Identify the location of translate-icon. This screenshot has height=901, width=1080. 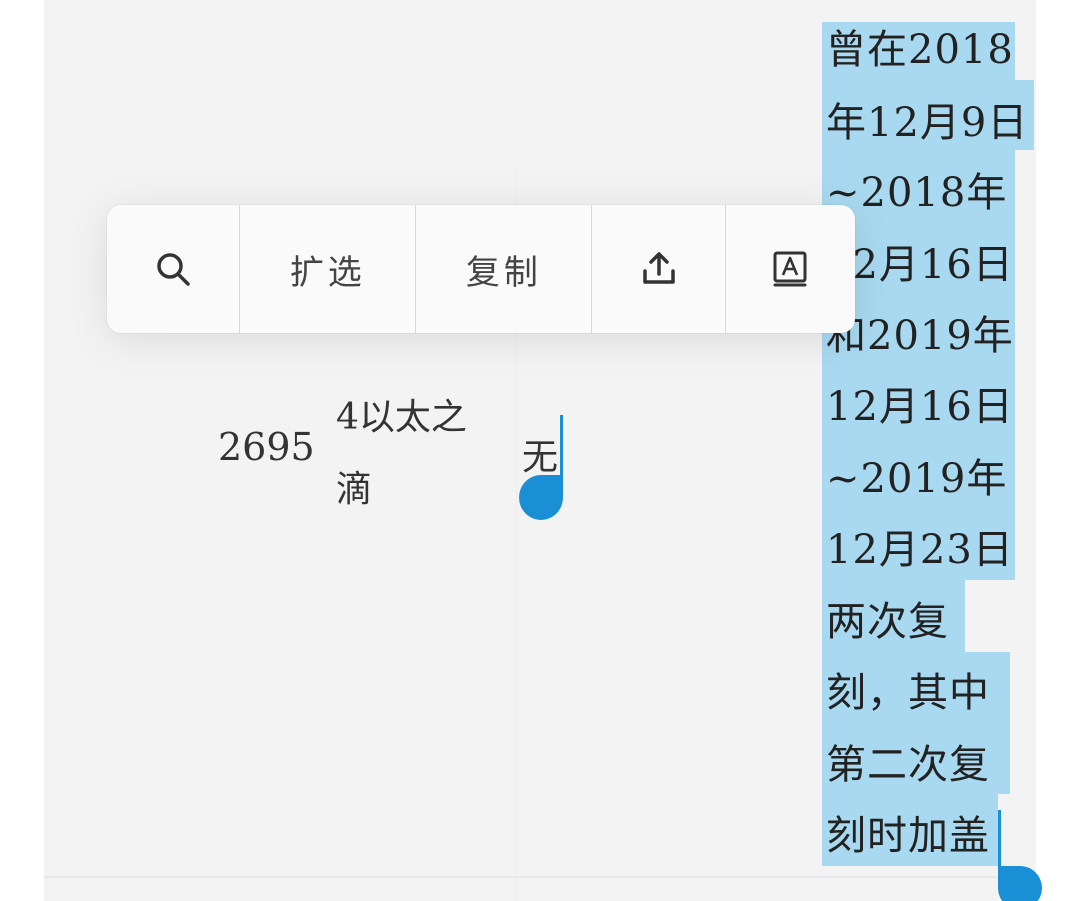
(790, 269).